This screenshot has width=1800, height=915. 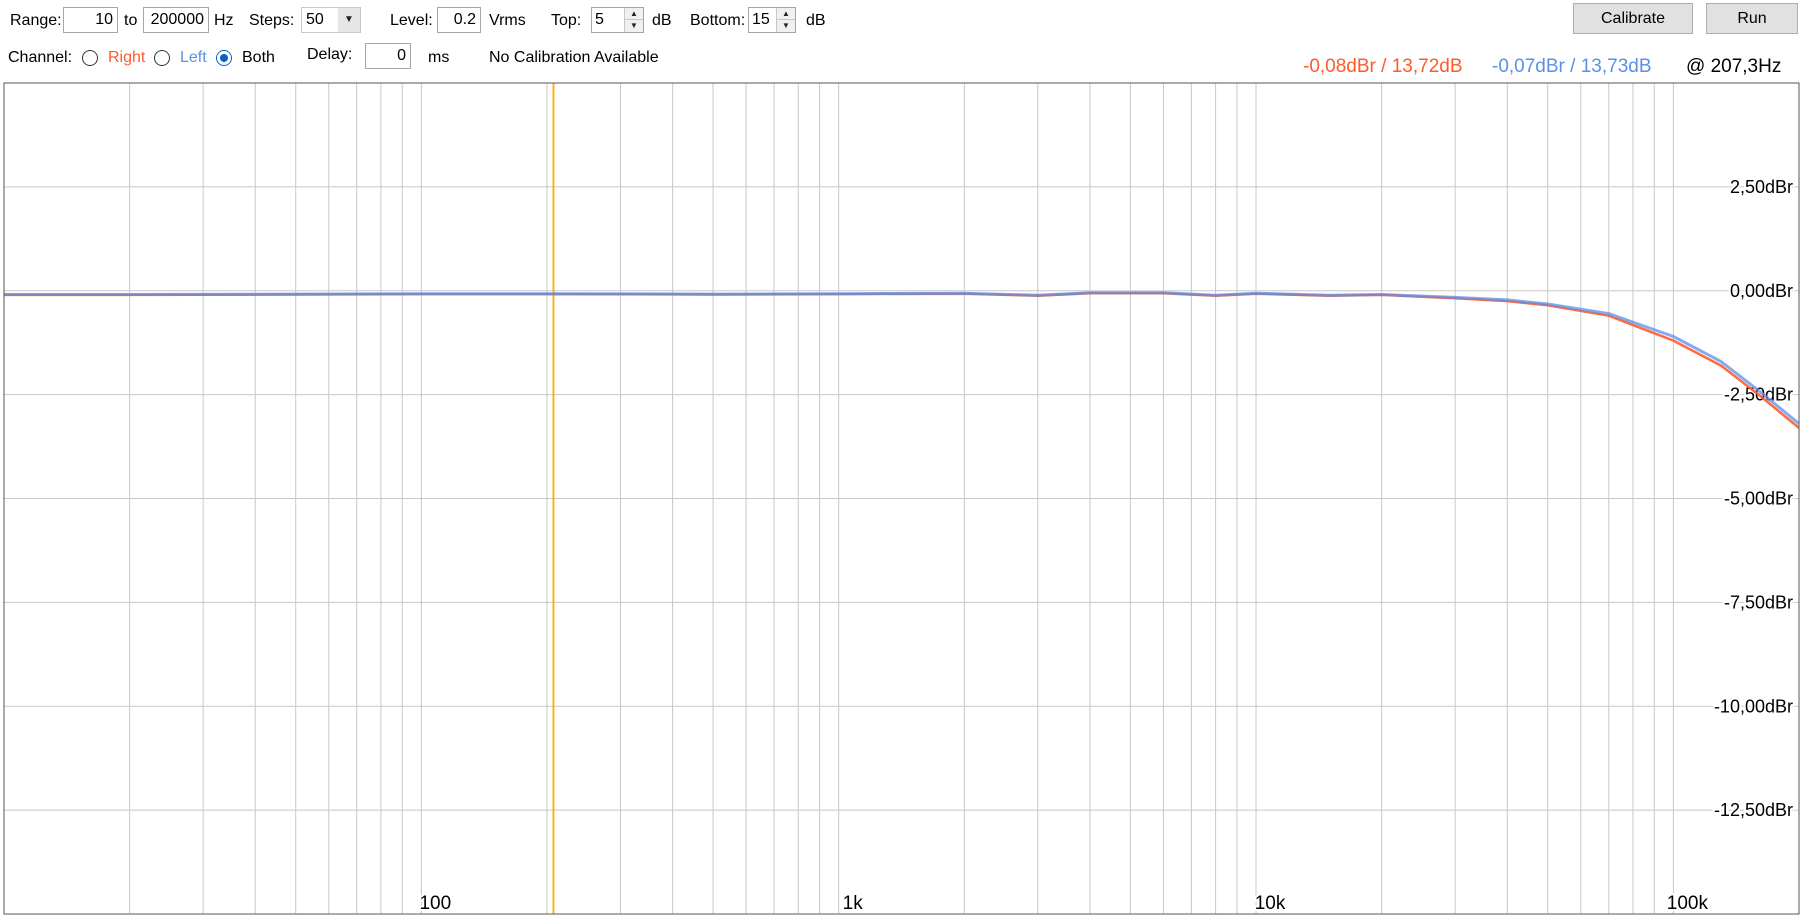 What do you see at coordinates (1063, 903) in the screenshot?
I see `x-tick-labels: 100 1k 10k 100k` at bounding box center [1063, 903].